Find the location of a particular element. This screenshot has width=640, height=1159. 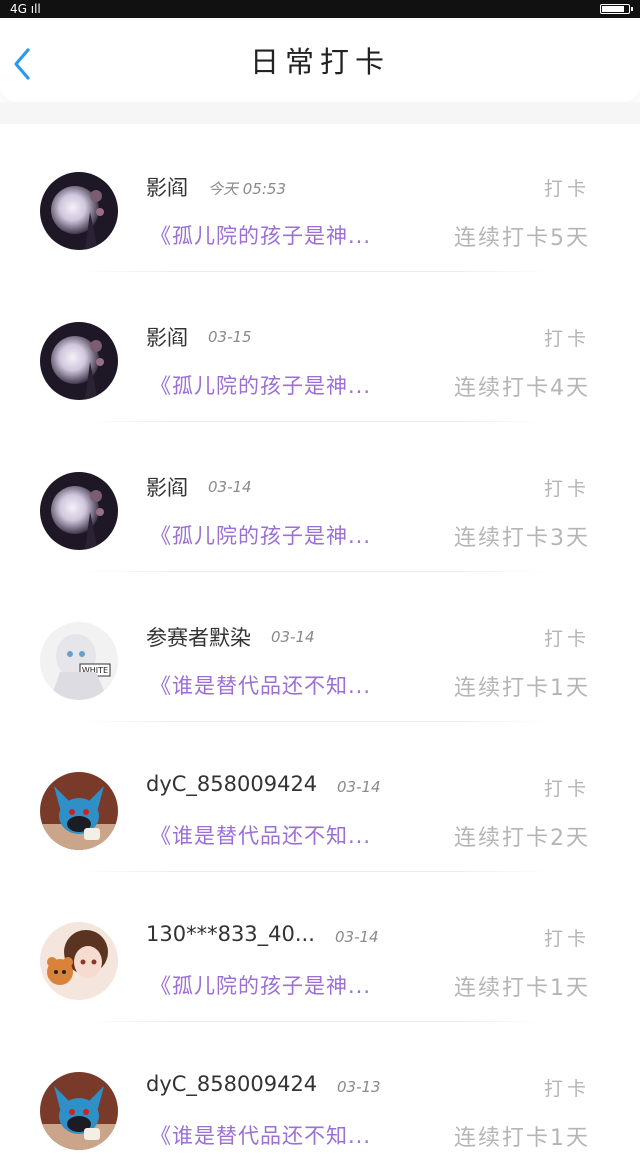

checkin-time: 03-13 is located at coordinates (359, 1087).